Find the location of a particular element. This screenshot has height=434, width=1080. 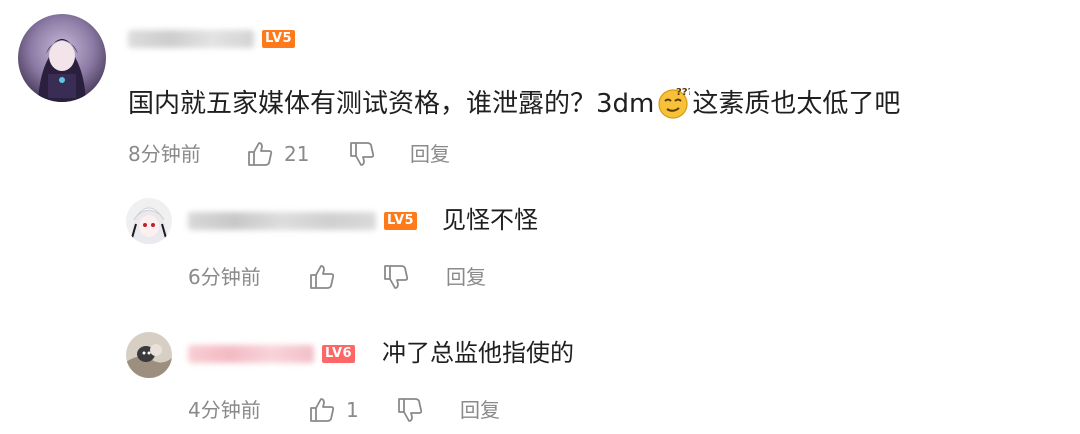

thinking-face-emoji: ??? is located at coordinates (675, 103).